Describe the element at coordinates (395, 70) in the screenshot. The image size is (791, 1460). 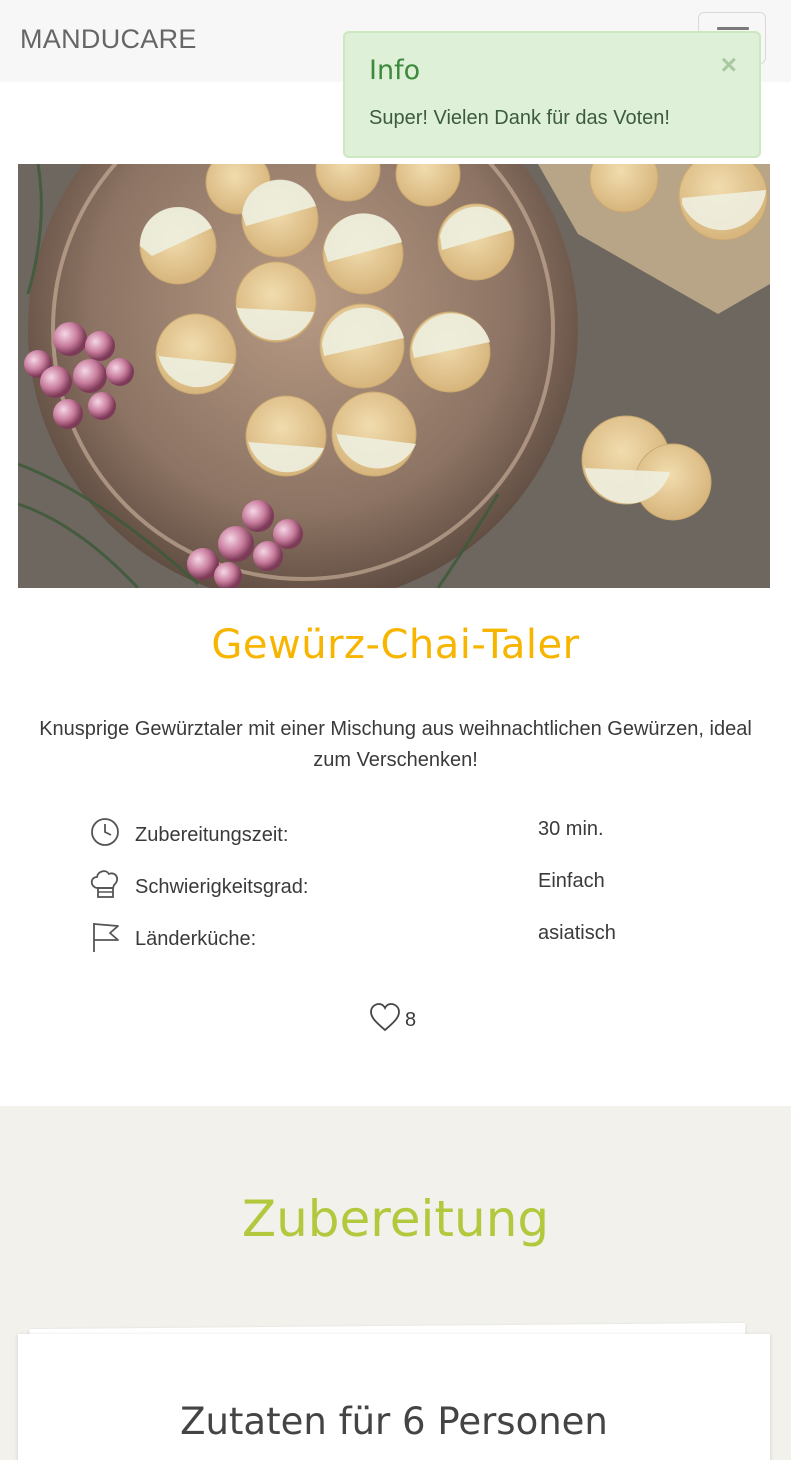
I see `alert-title: Info` at that location.